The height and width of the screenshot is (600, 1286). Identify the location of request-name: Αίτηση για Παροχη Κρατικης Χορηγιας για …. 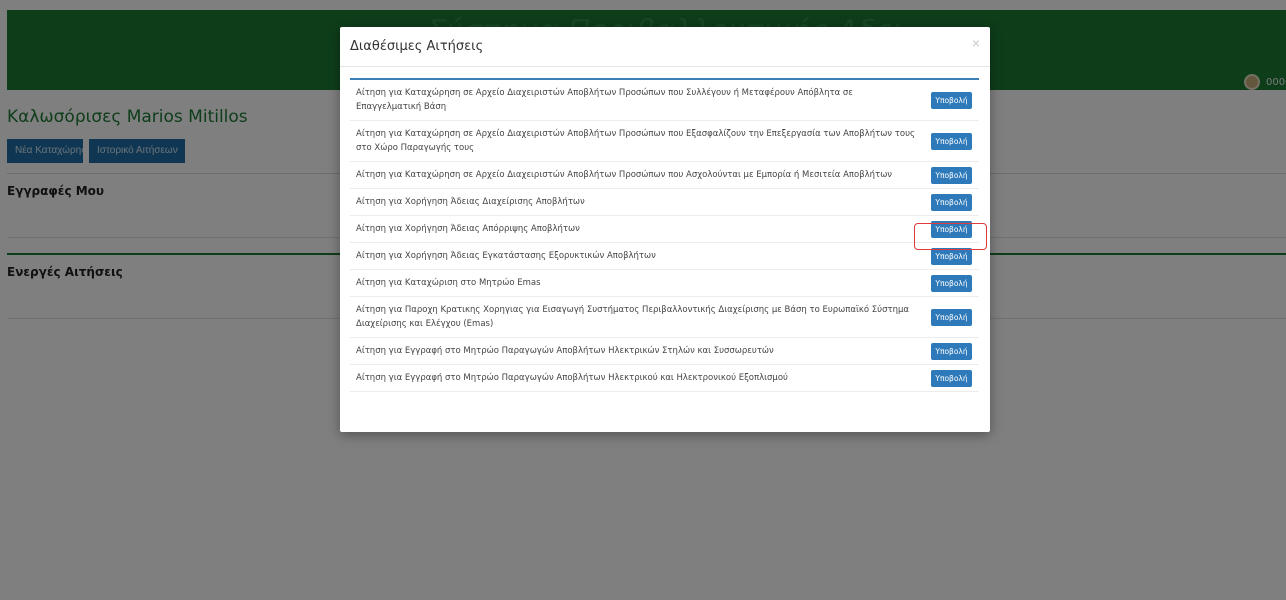
(632, 317).